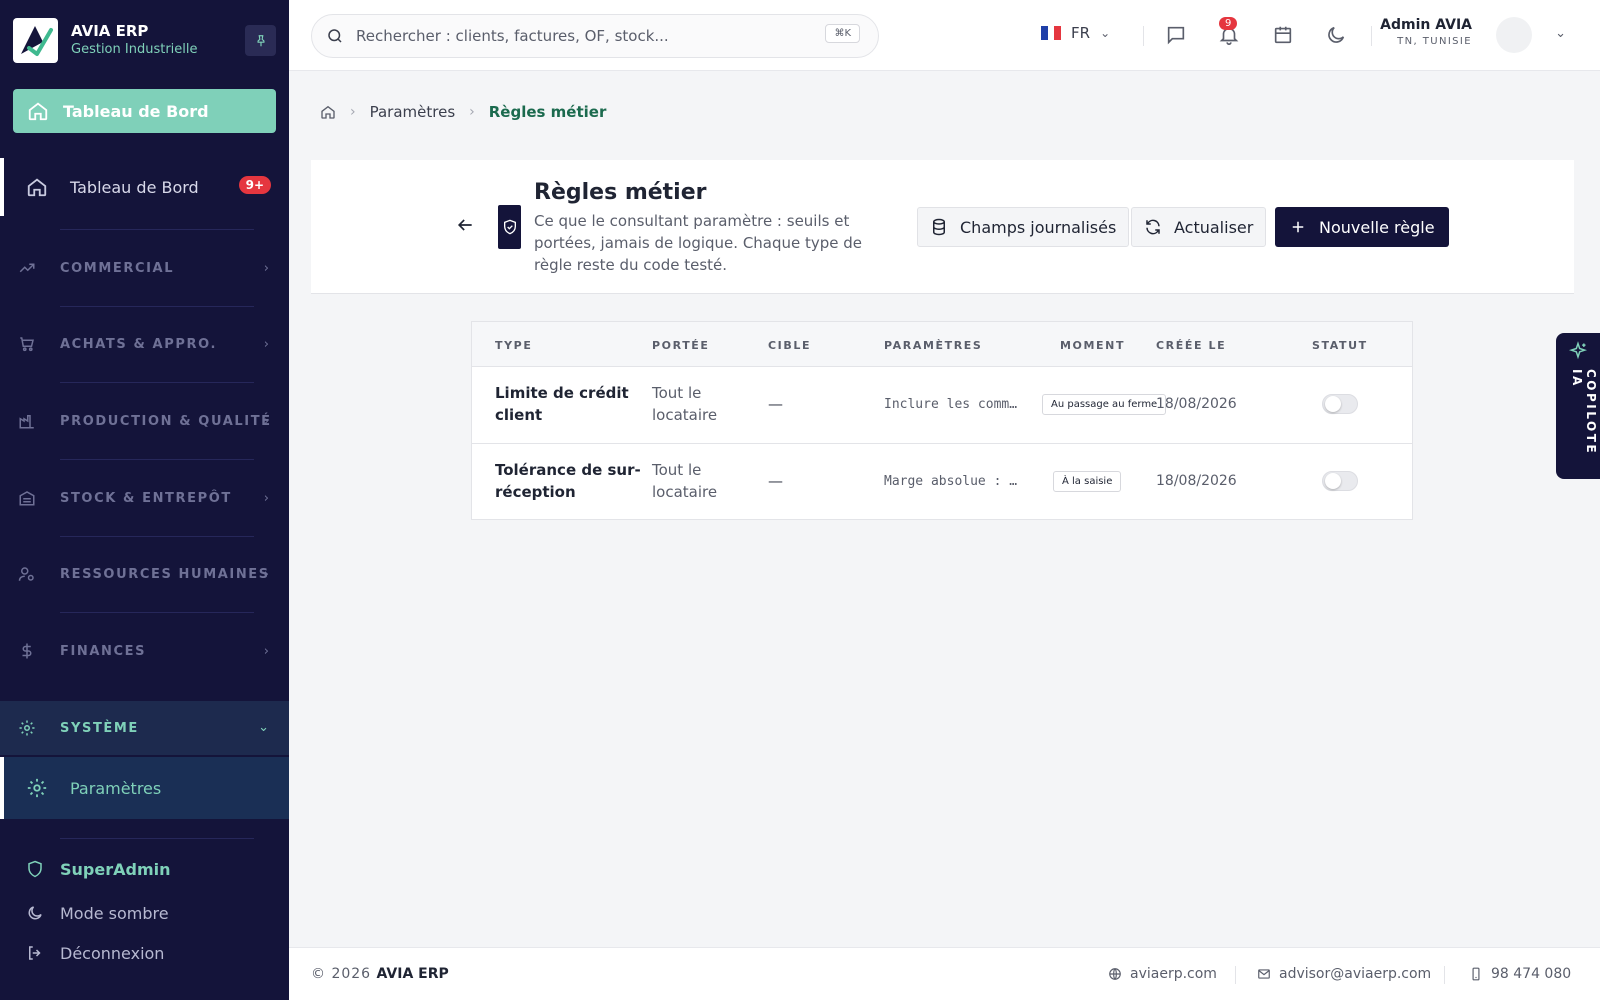  Describe the element at coordinates (134, 187) in the screenshot. I see `sidebar-item-label: Tableau de Bord` at that location.